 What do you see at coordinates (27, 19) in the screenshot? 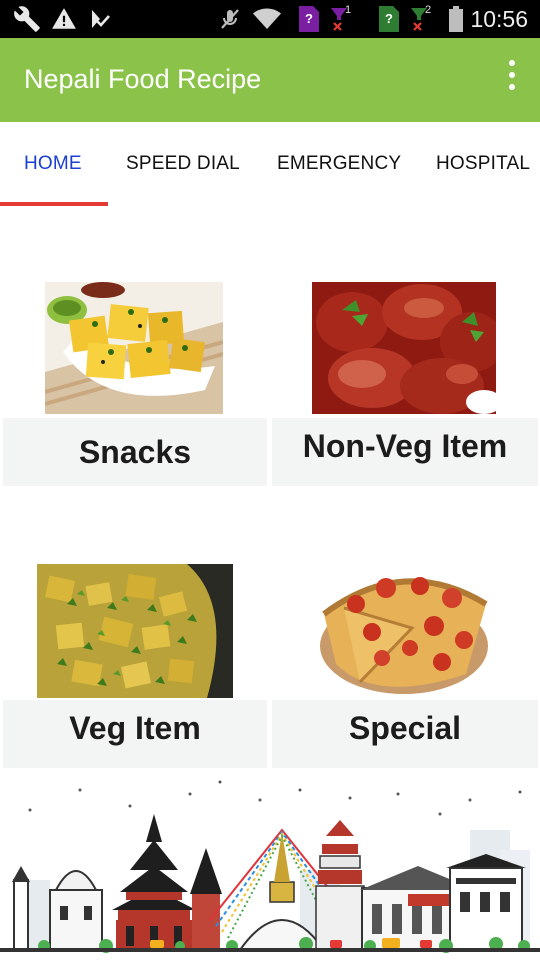
I see `wrench-icon` at bounding box center [27, 19].